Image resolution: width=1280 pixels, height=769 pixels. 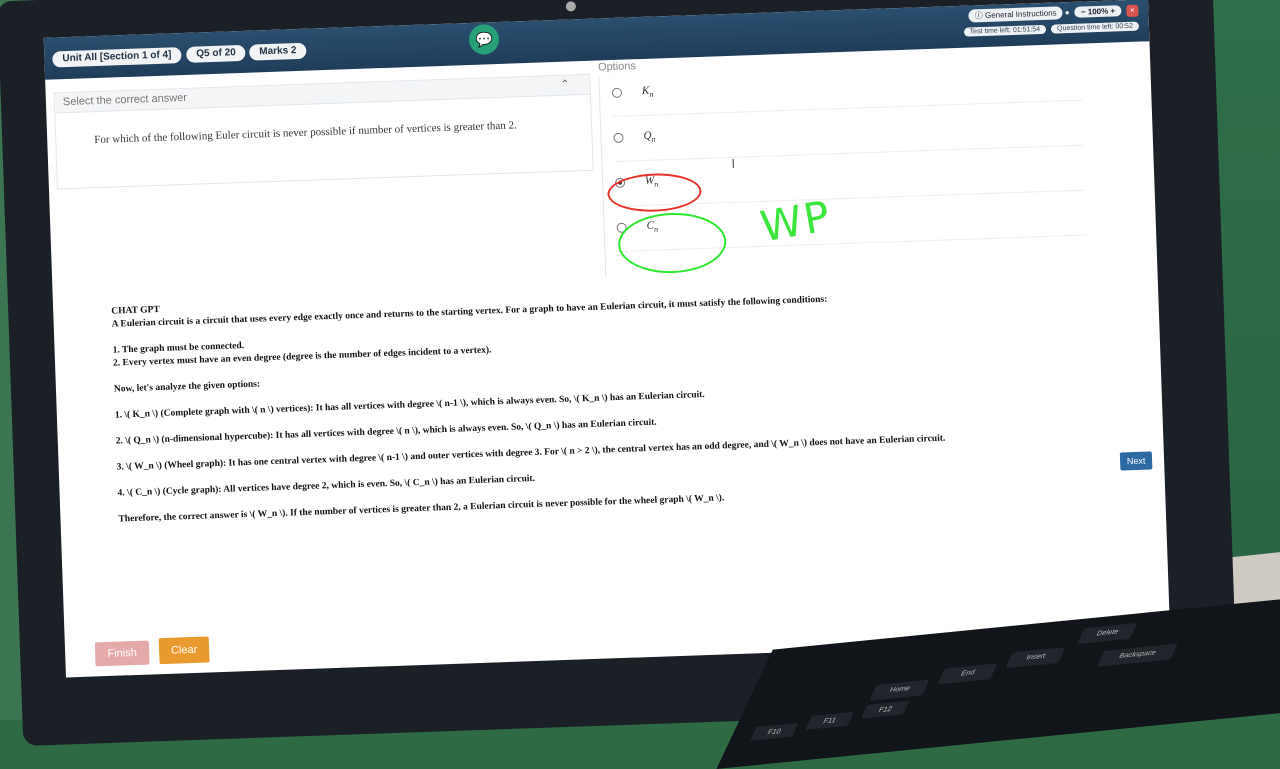 I want to click on option-label: Qn, so click(x=649, y=136).